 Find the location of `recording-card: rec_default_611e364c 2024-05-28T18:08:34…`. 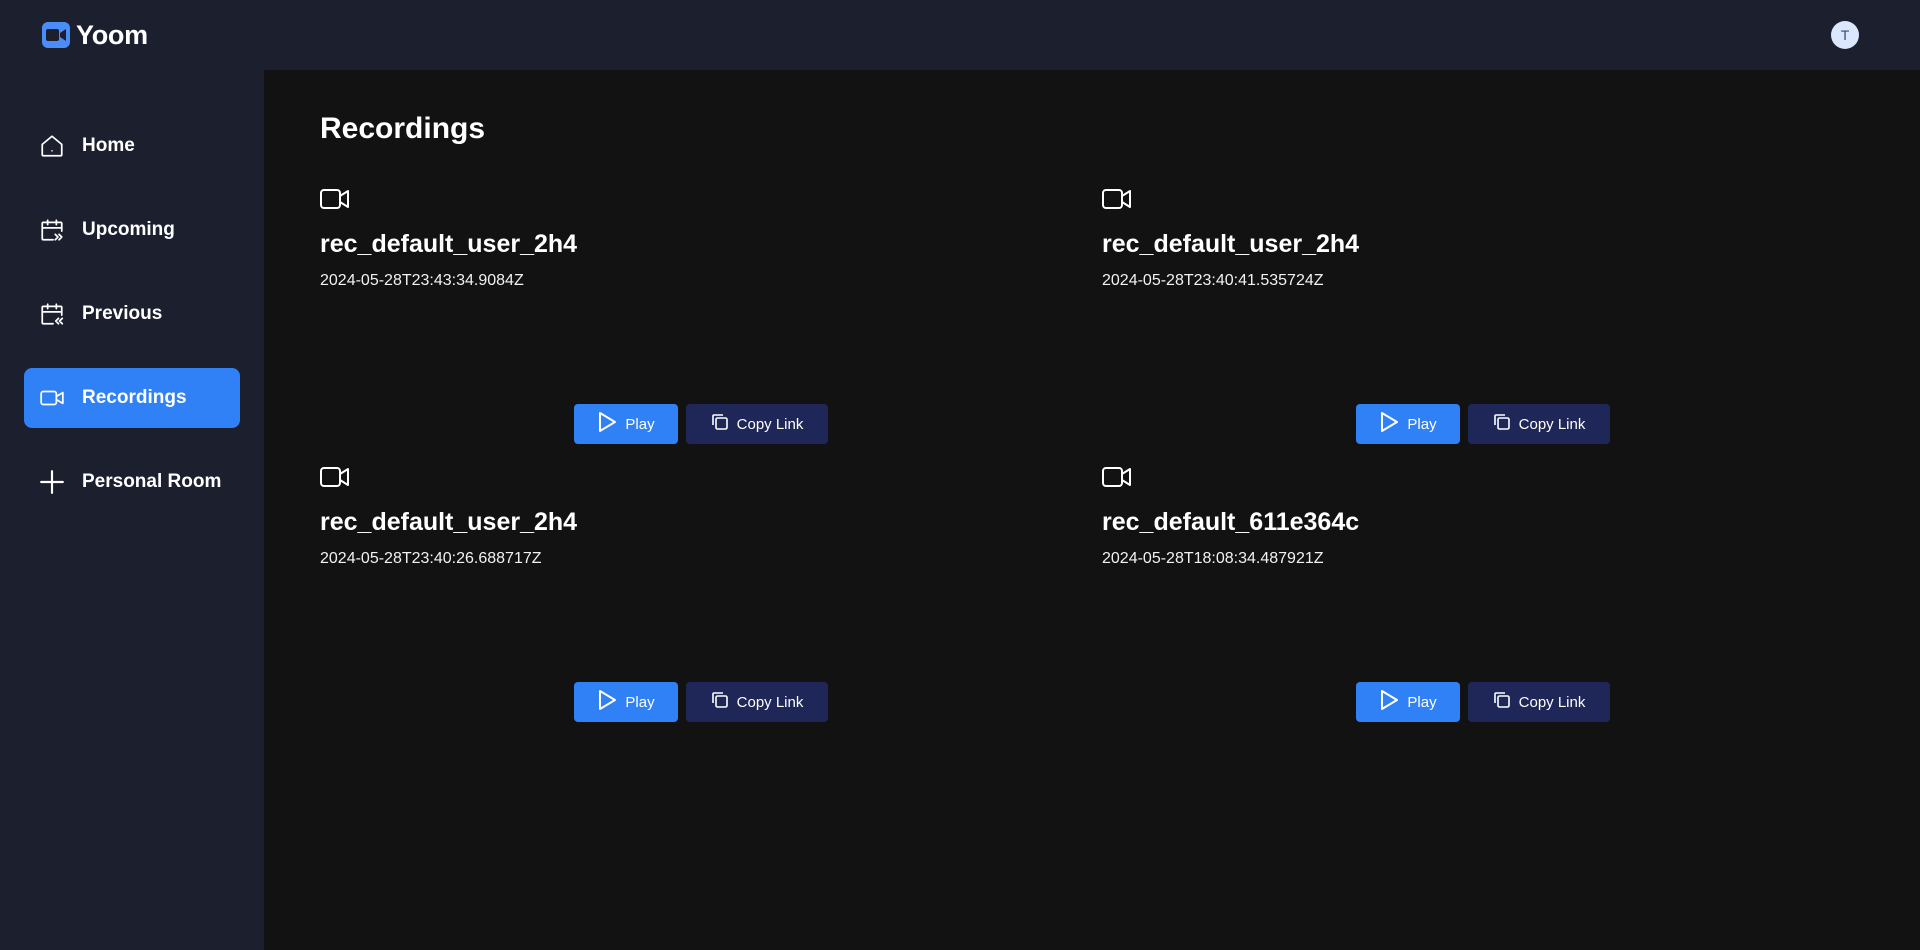

recording-card: rec_default_611e364c 2024-05-28T18:08:34… is located at coordinates (1362, 595).